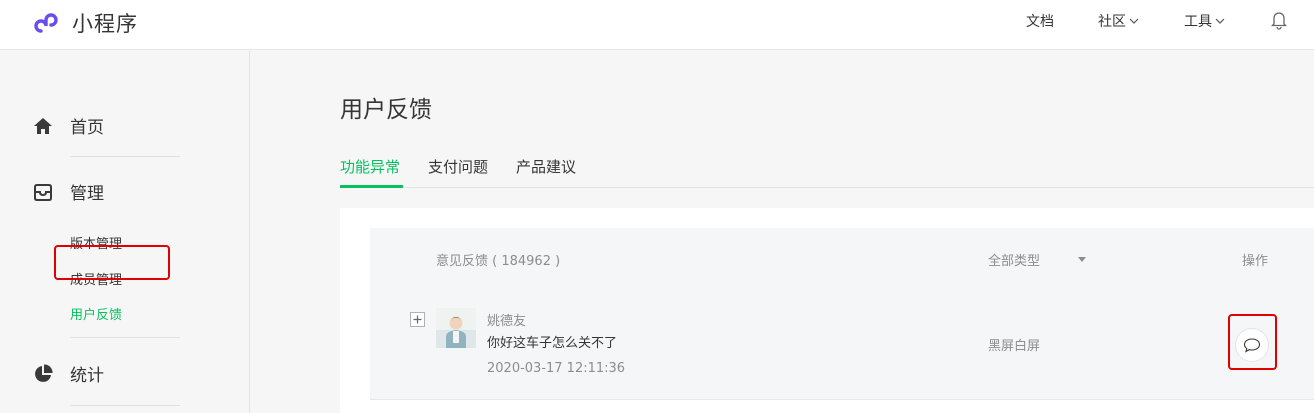 The width and height of the screenshot is (1314, 413). What do you see at coordinates (1255, 261) in the screenshot?
I see `header-actions: 操作` at bounding box center [1255, 261].